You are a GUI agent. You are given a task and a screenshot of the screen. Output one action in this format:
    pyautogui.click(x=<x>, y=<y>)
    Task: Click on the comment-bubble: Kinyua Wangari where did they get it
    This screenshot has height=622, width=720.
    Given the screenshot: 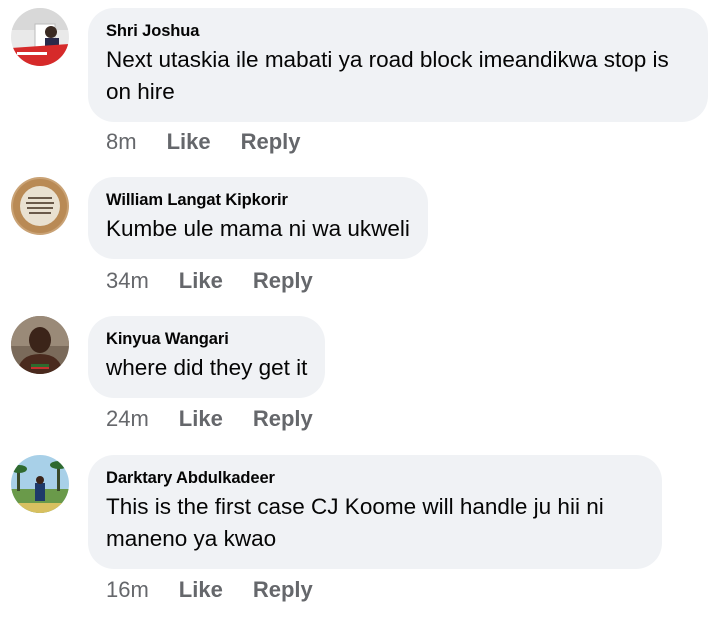 What is the action you would take?
    pyautogui.click(x=207, y=357)
    